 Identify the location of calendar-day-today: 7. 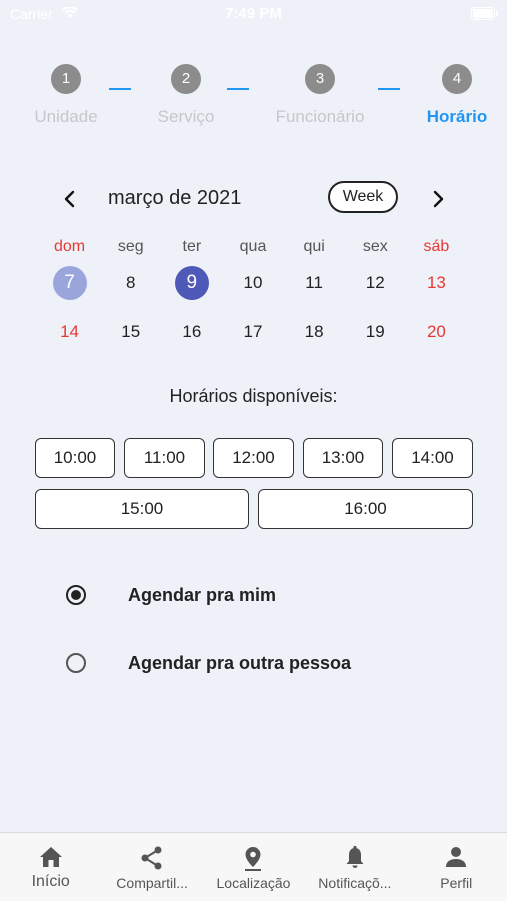
(69, 283).